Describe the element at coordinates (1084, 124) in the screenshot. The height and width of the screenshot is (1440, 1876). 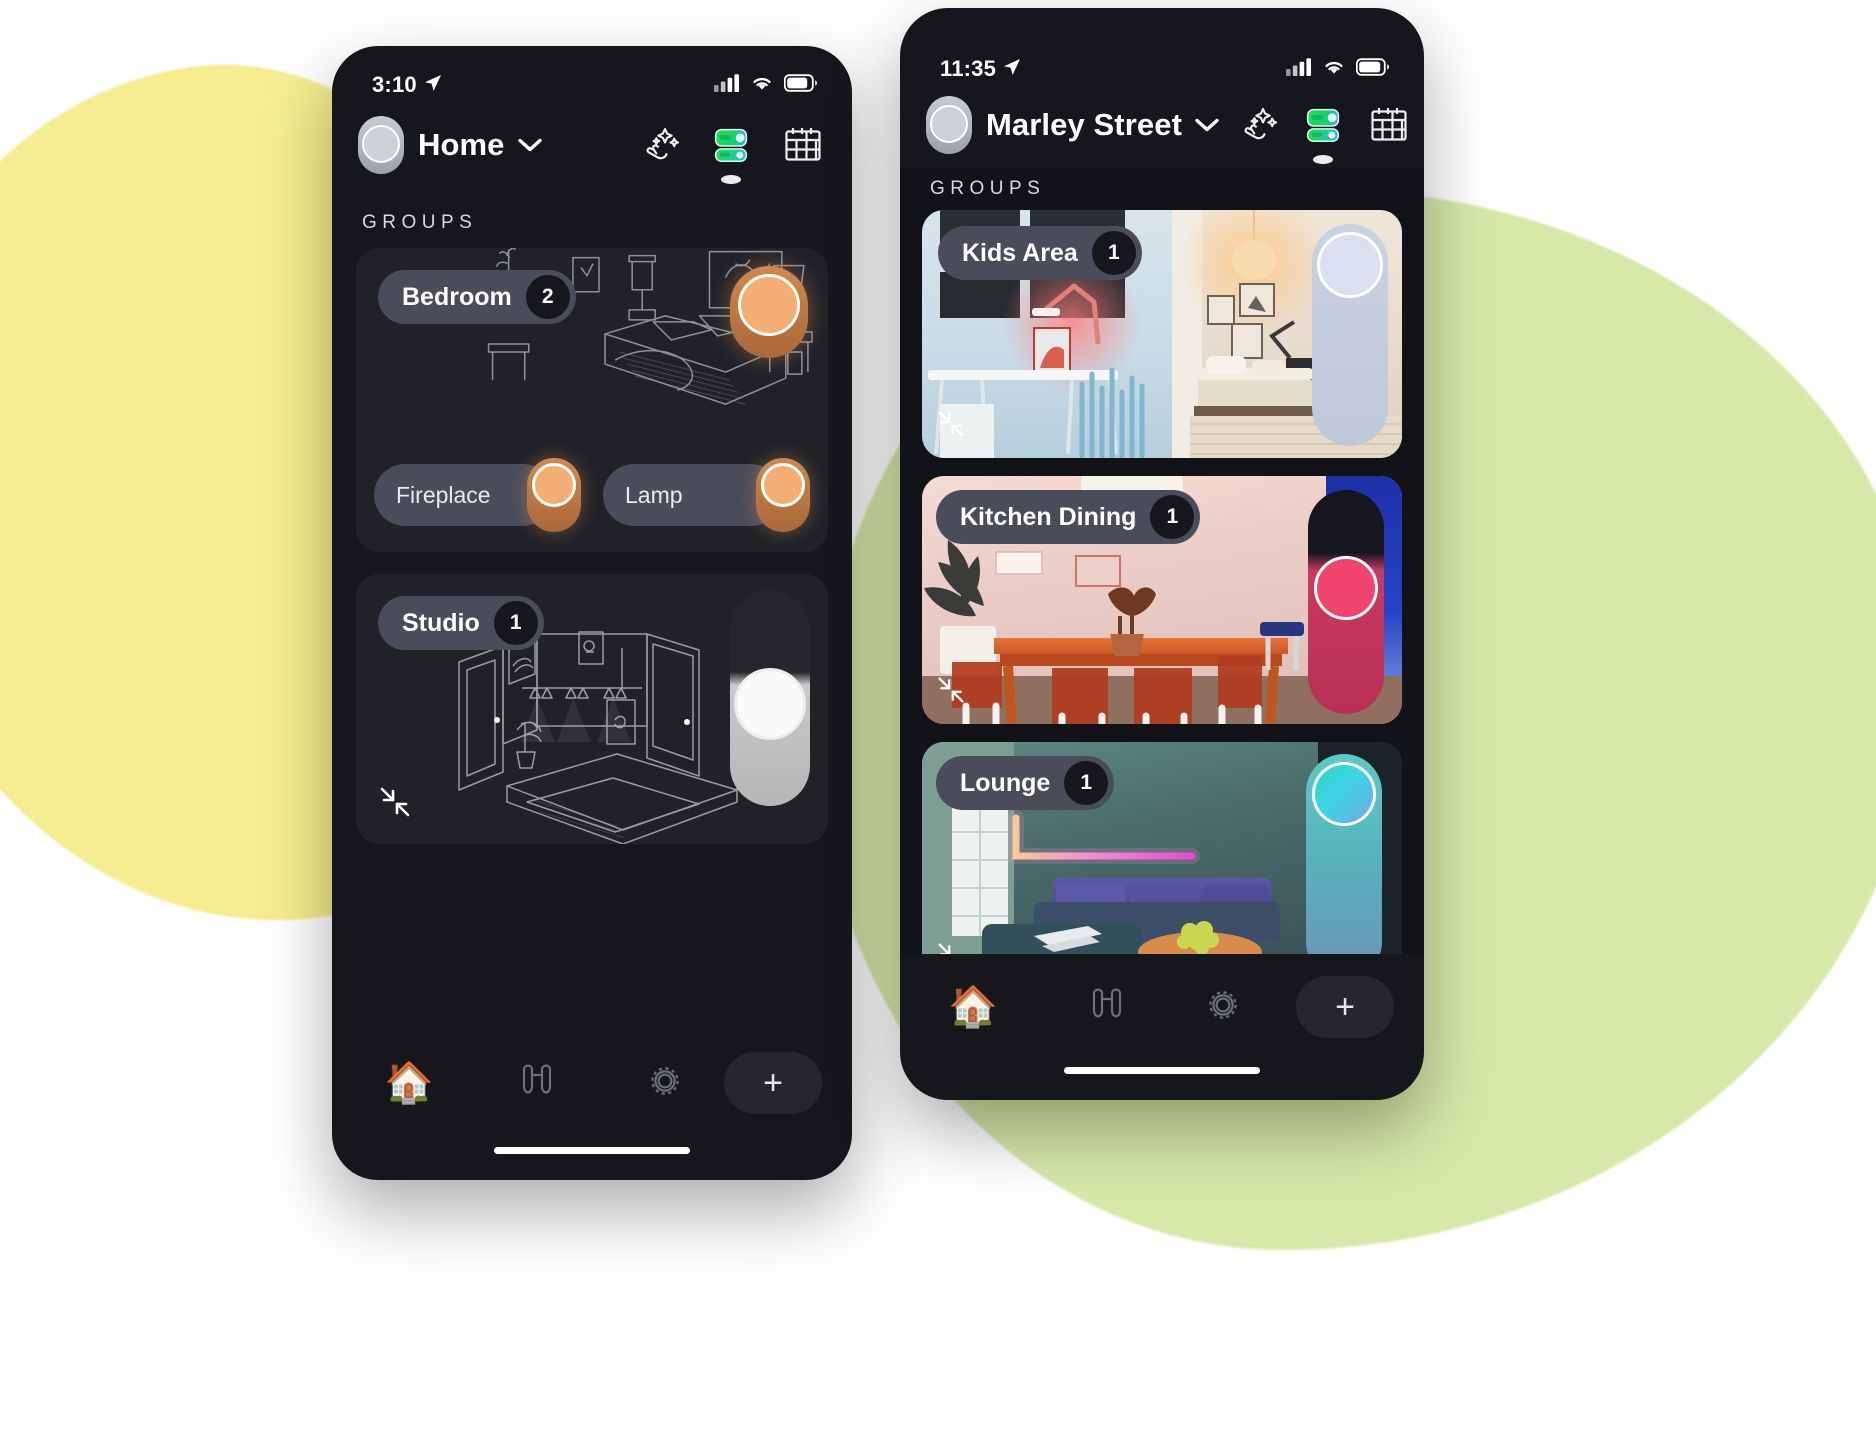
I see `page-title: Marley Street` at that location.